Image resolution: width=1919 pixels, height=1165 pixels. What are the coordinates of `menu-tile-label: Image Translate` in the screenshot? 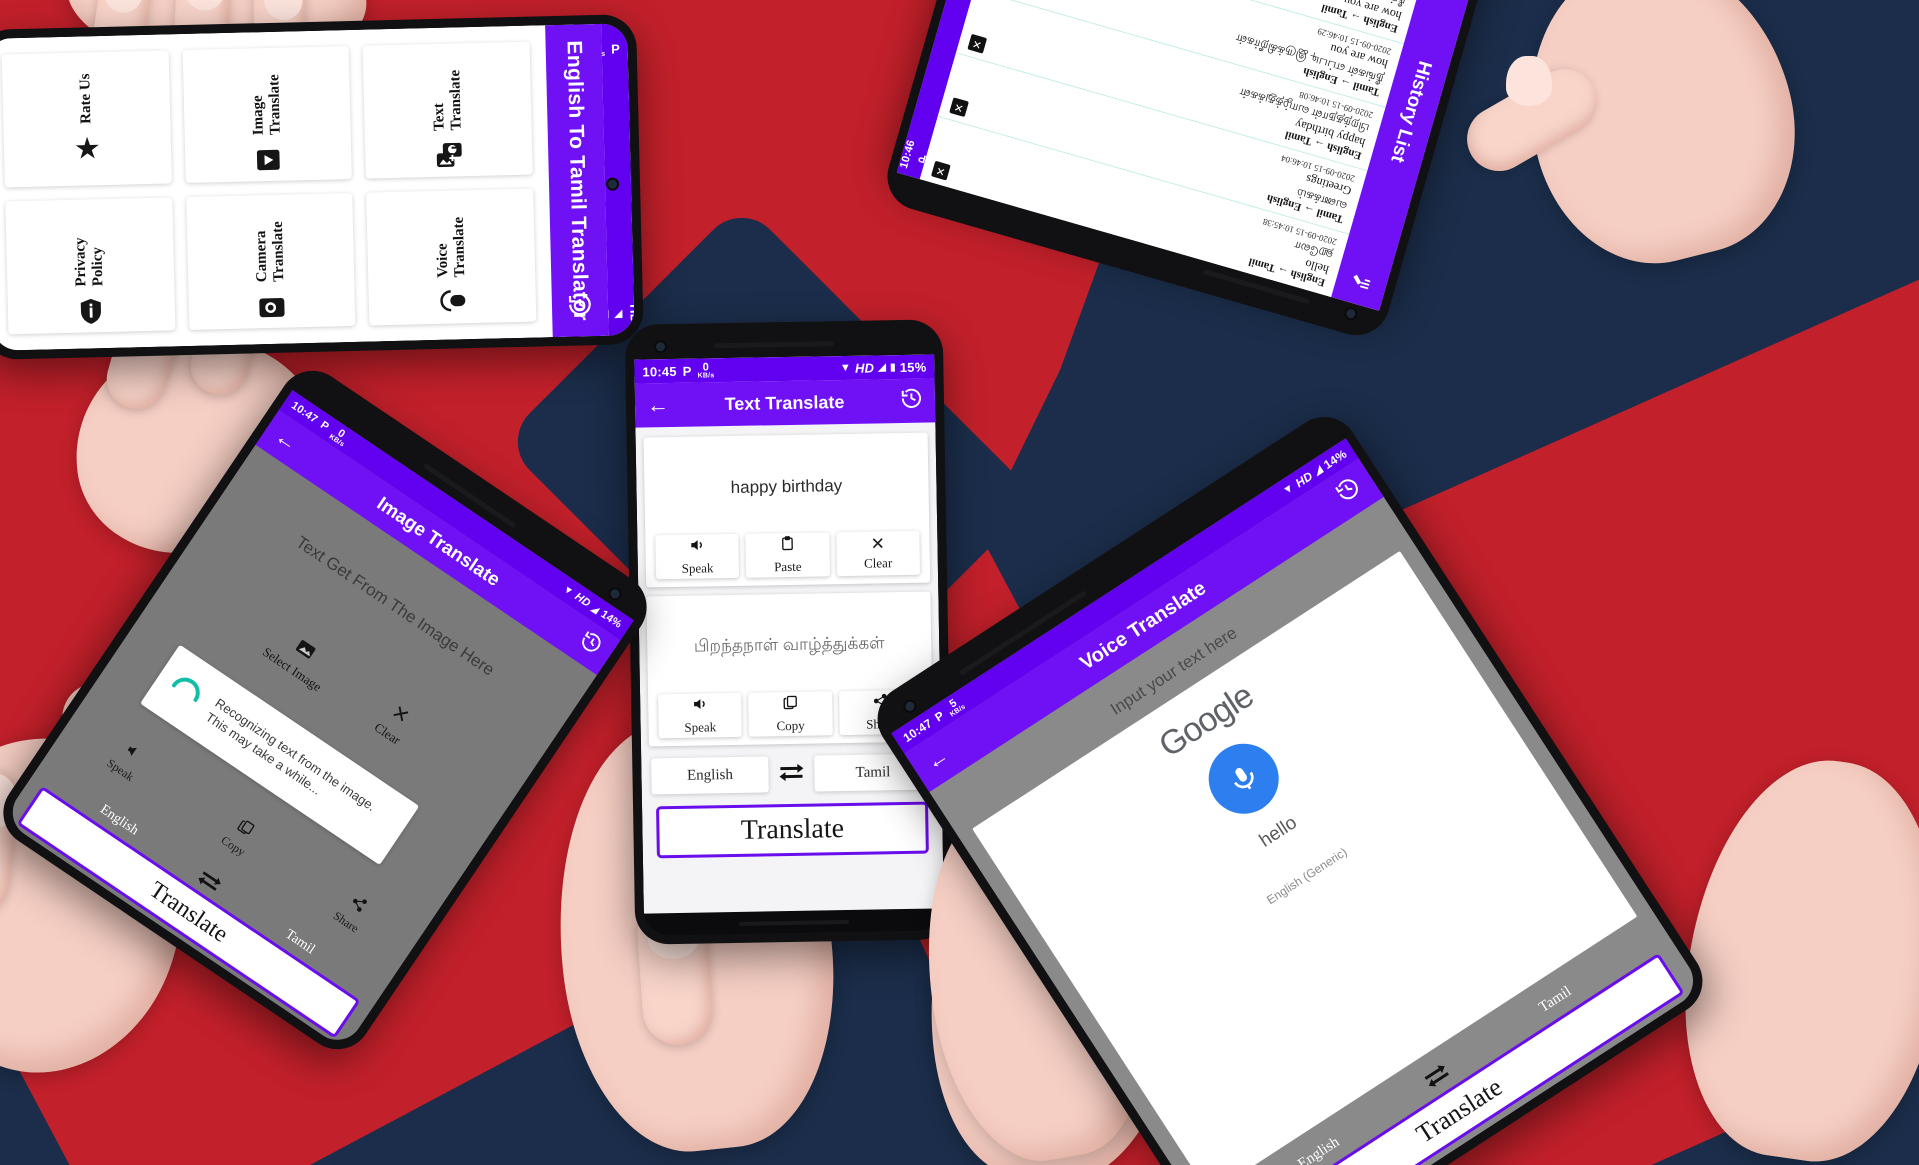 It's located at (266, 105).